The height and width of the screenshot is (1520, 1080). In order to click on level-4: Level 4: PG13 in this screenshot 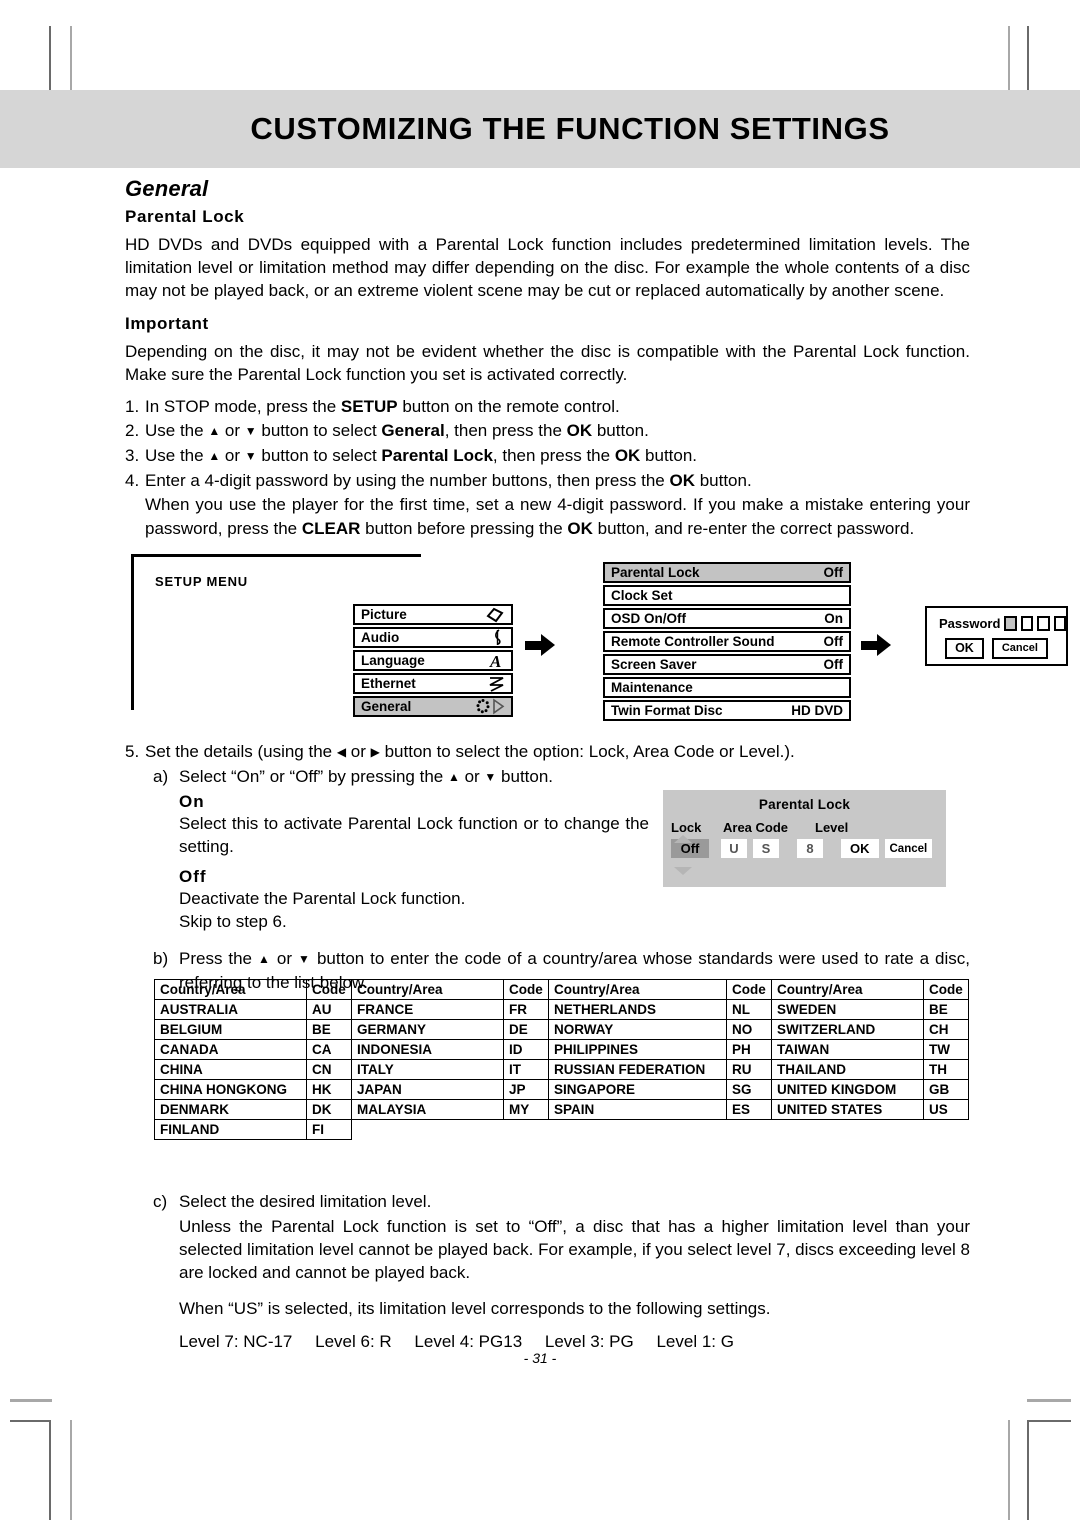, I will do `click(468, 1342)`.